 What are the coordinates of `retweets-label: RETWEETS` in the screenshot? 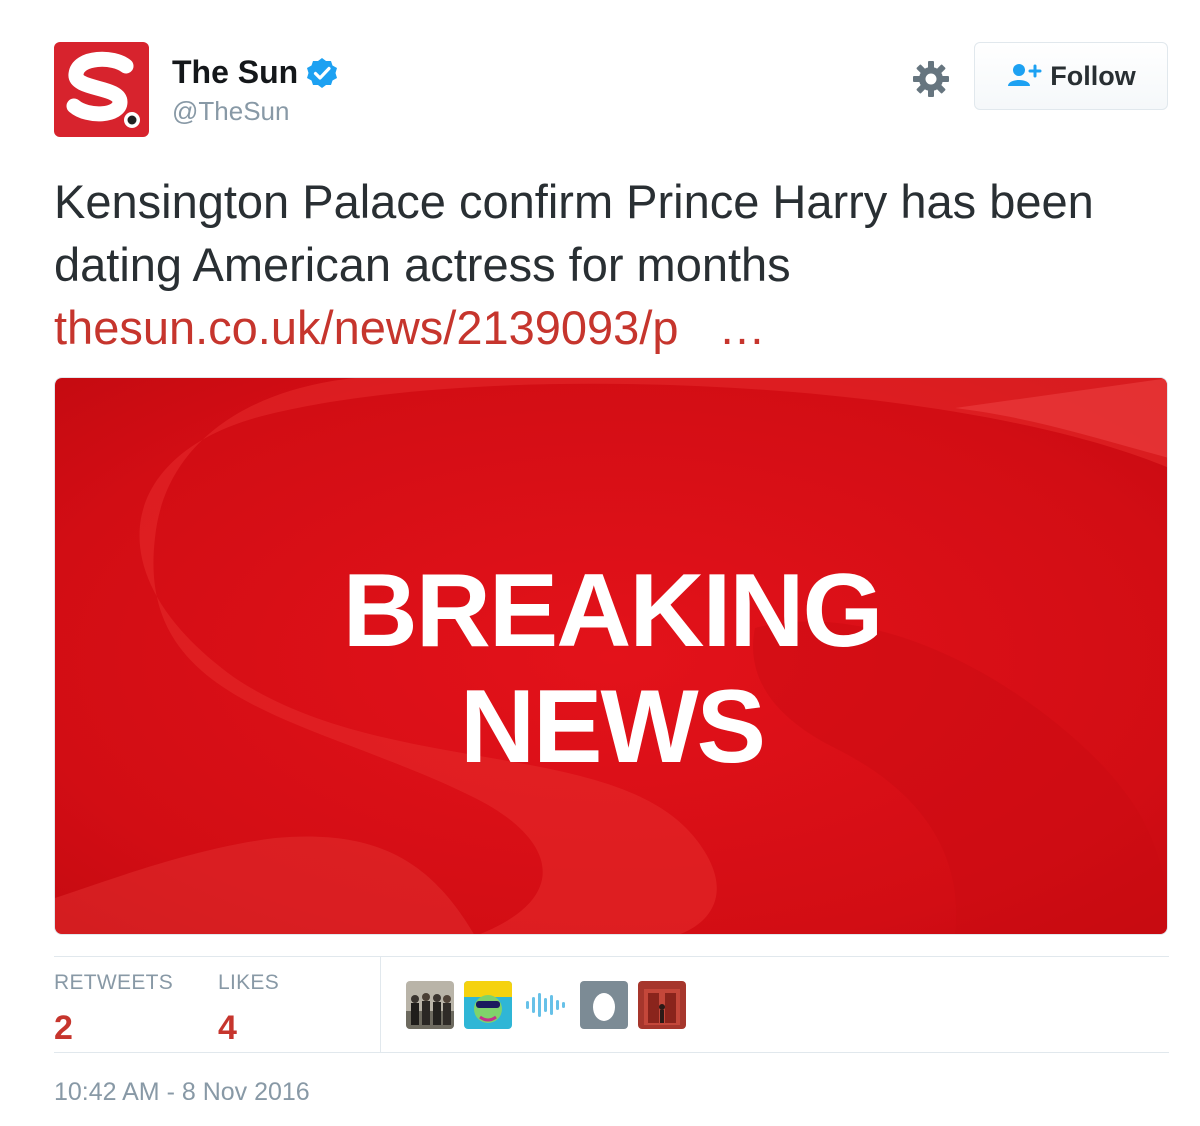 It's located at (114, 982).